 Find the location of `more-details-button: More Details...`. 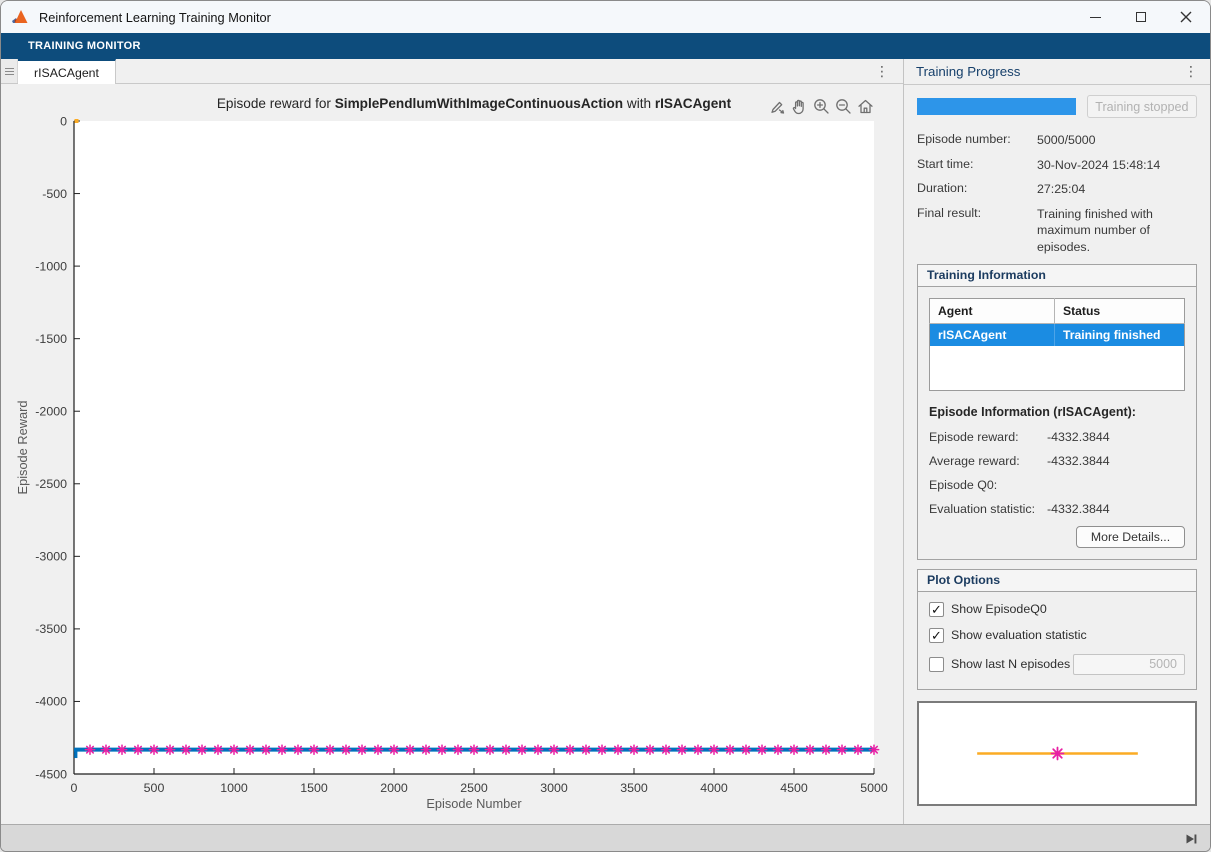

more-details-button: More Details... is located at coordinates (1130, 536).